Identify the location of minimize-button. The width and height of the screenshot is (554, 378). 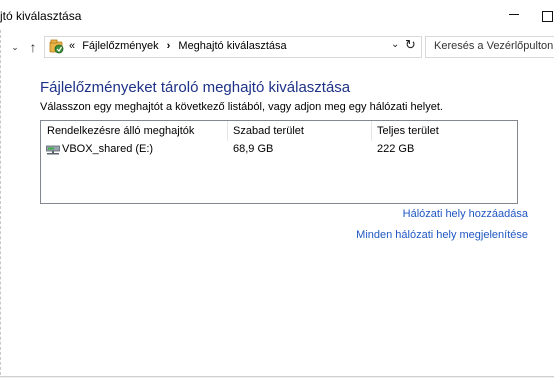
(514, 16).